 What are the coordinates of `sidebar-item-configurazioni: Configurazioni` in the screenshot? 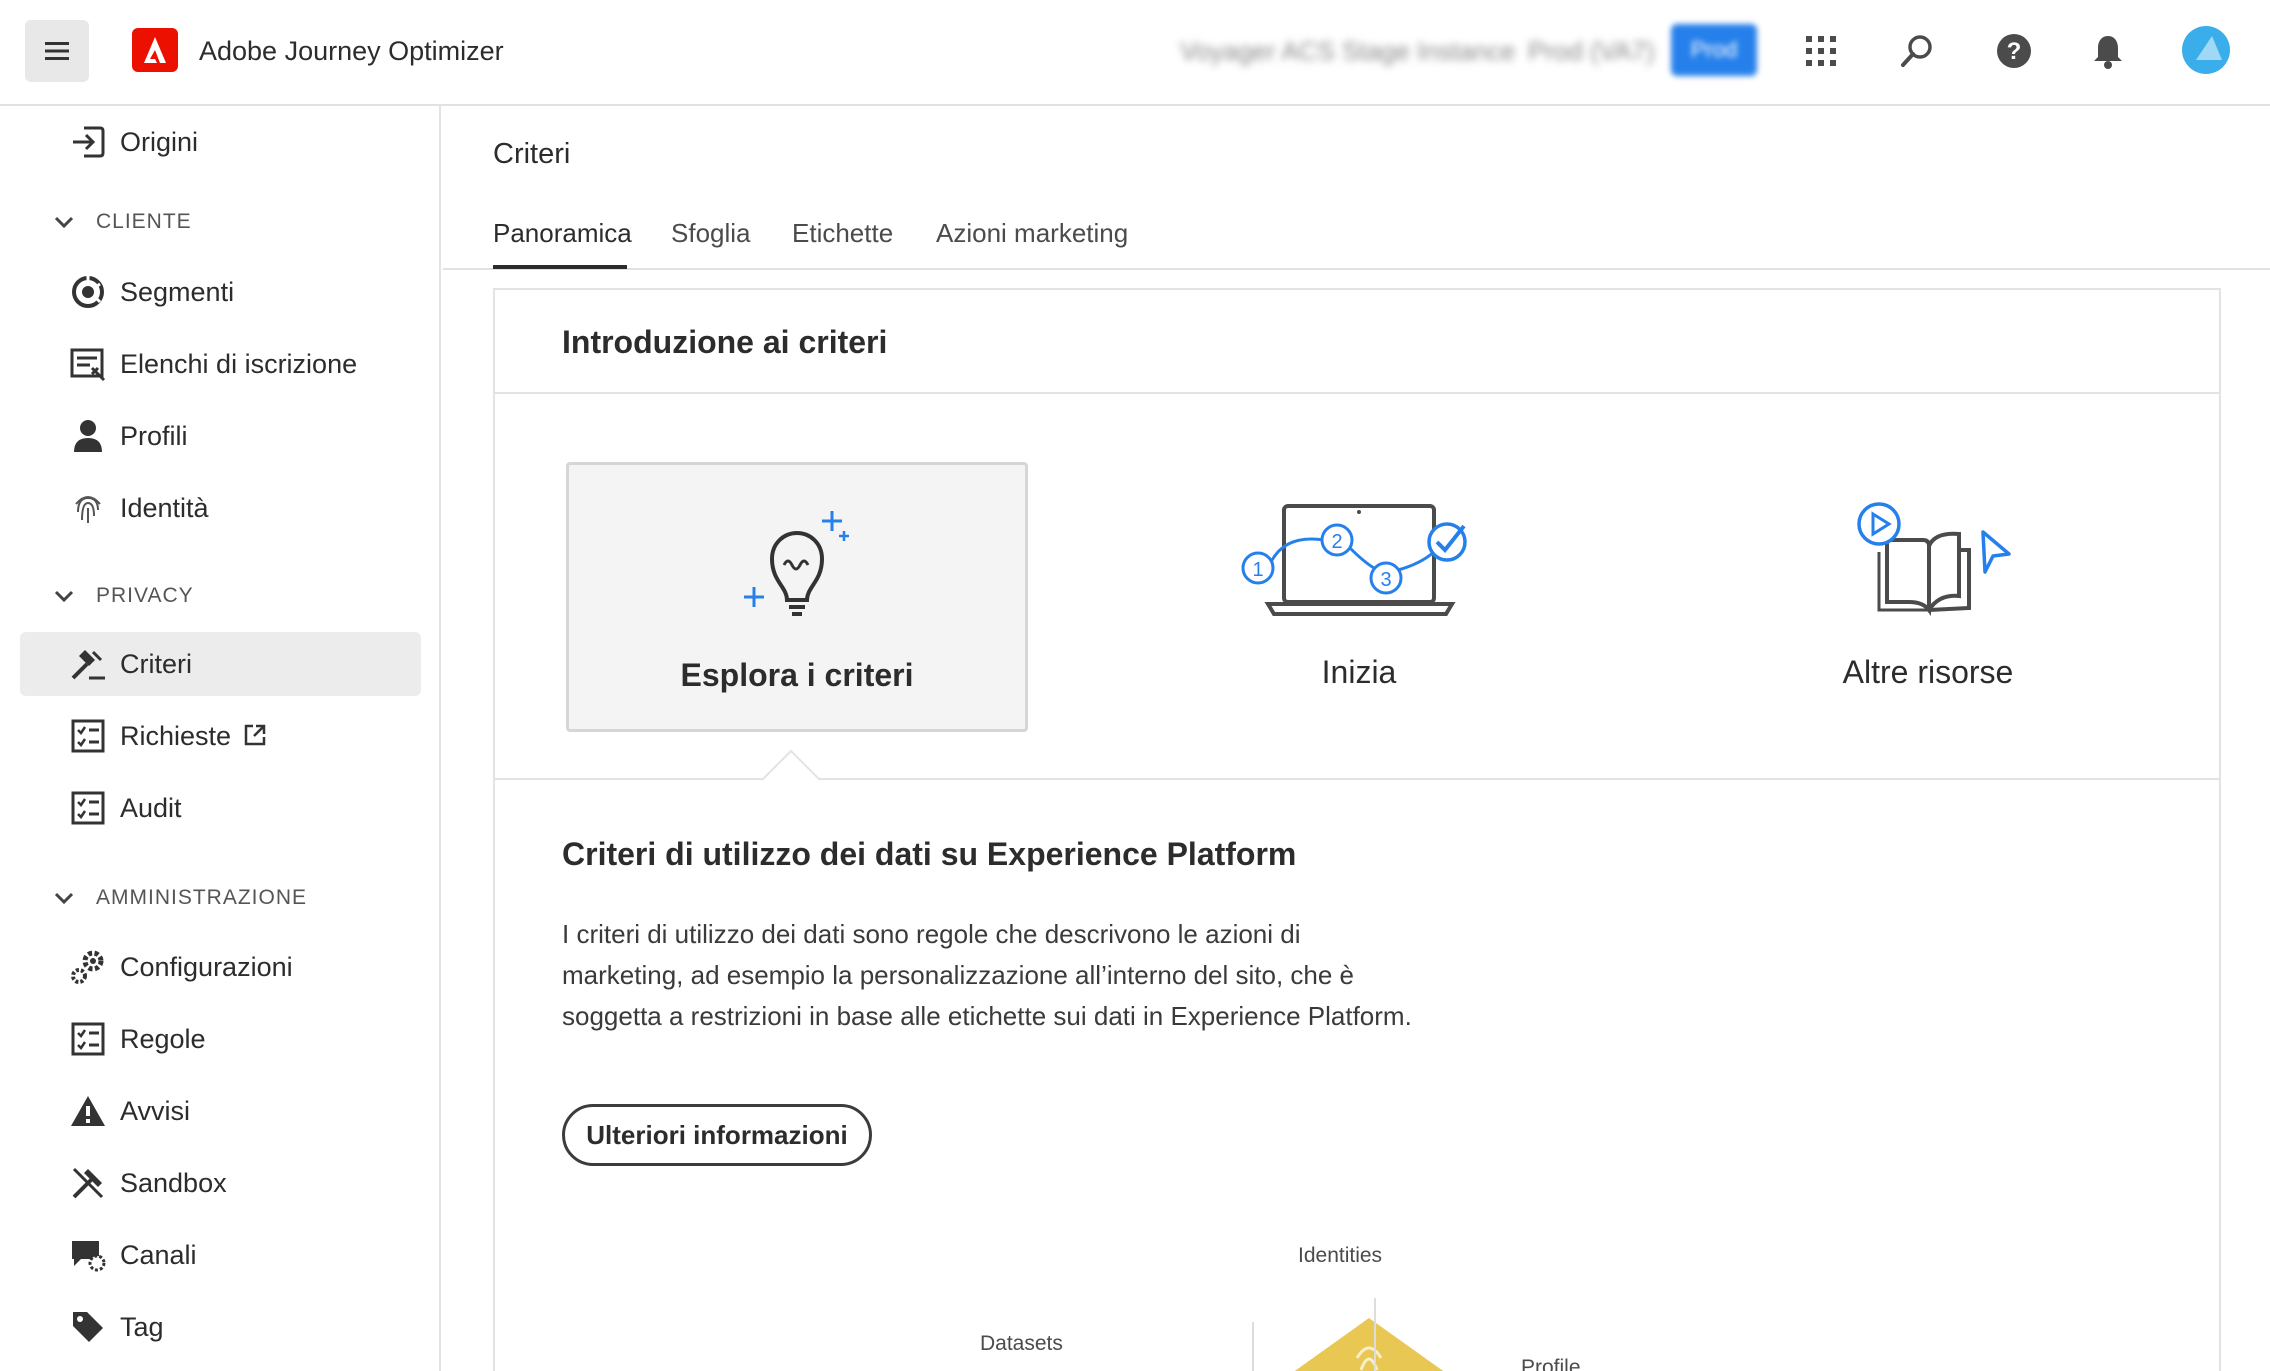 It's located at (220, 967).